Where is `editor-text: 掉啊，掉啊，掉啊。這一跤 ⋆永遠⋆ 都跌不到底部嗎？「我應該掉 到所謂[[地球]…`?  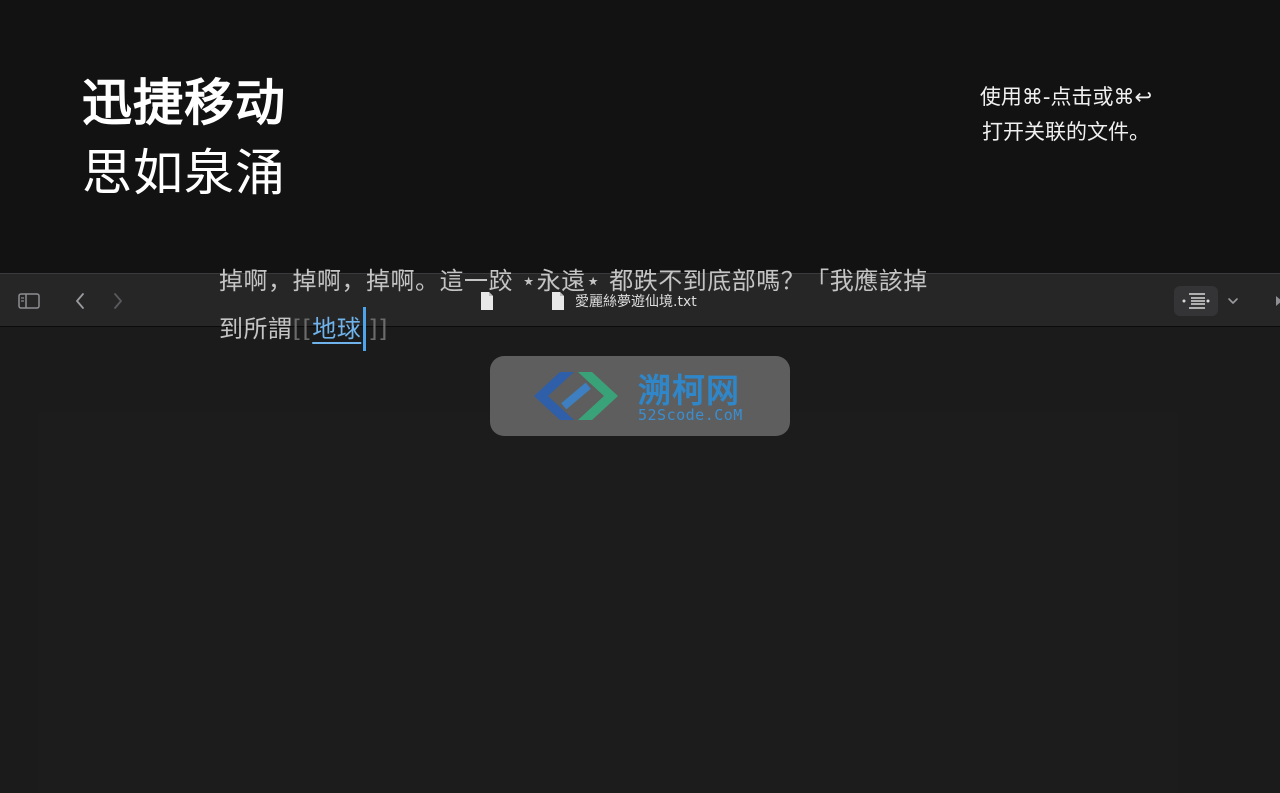 editor-text: 掉啊，掉啊，掉啊。這一跤 ⋆永遠⋆ 都跌不到底部嗎？「我應該掉 到所謂[[地球]… is located at coordinates (644, 305).